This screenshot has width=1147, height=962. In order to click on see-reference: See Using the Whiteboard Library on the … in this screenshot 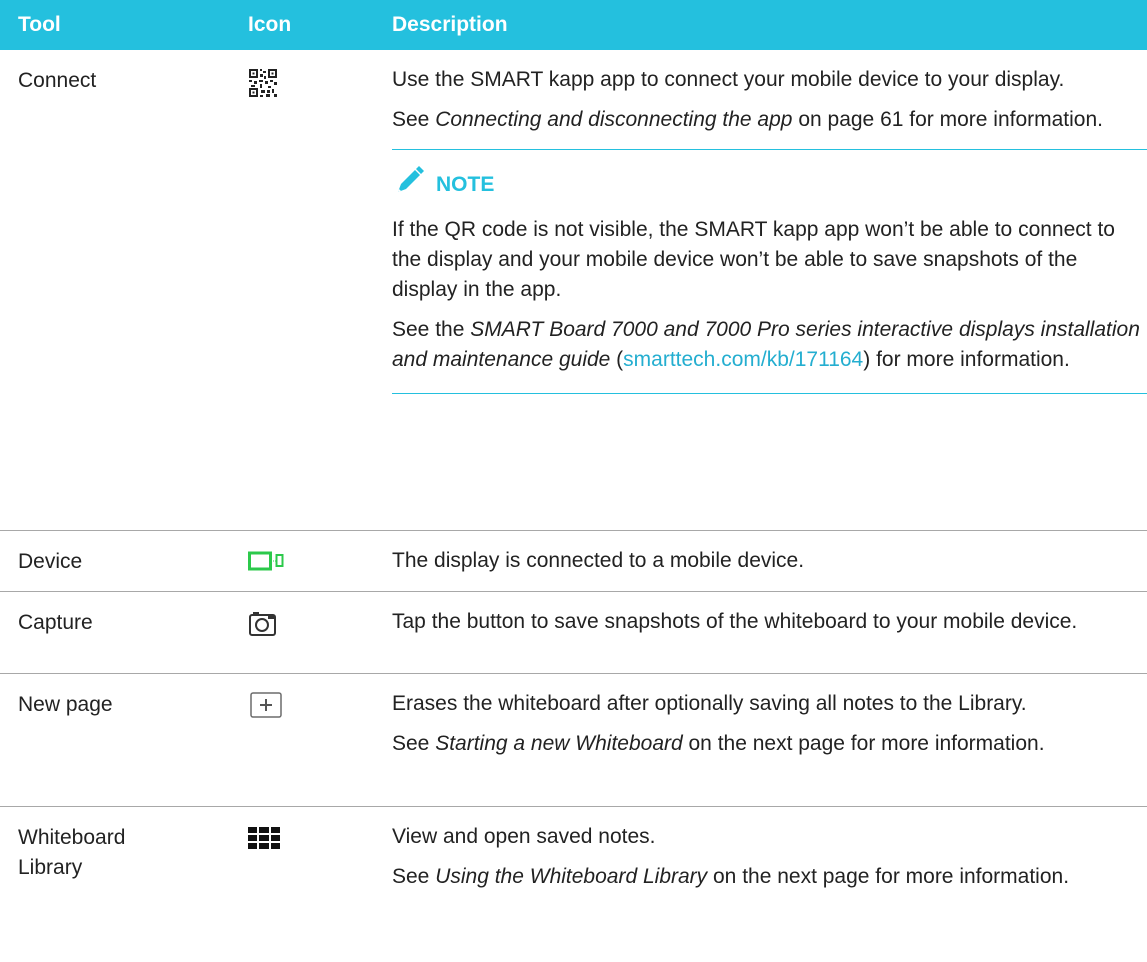, I will do `click(731, 876)`.